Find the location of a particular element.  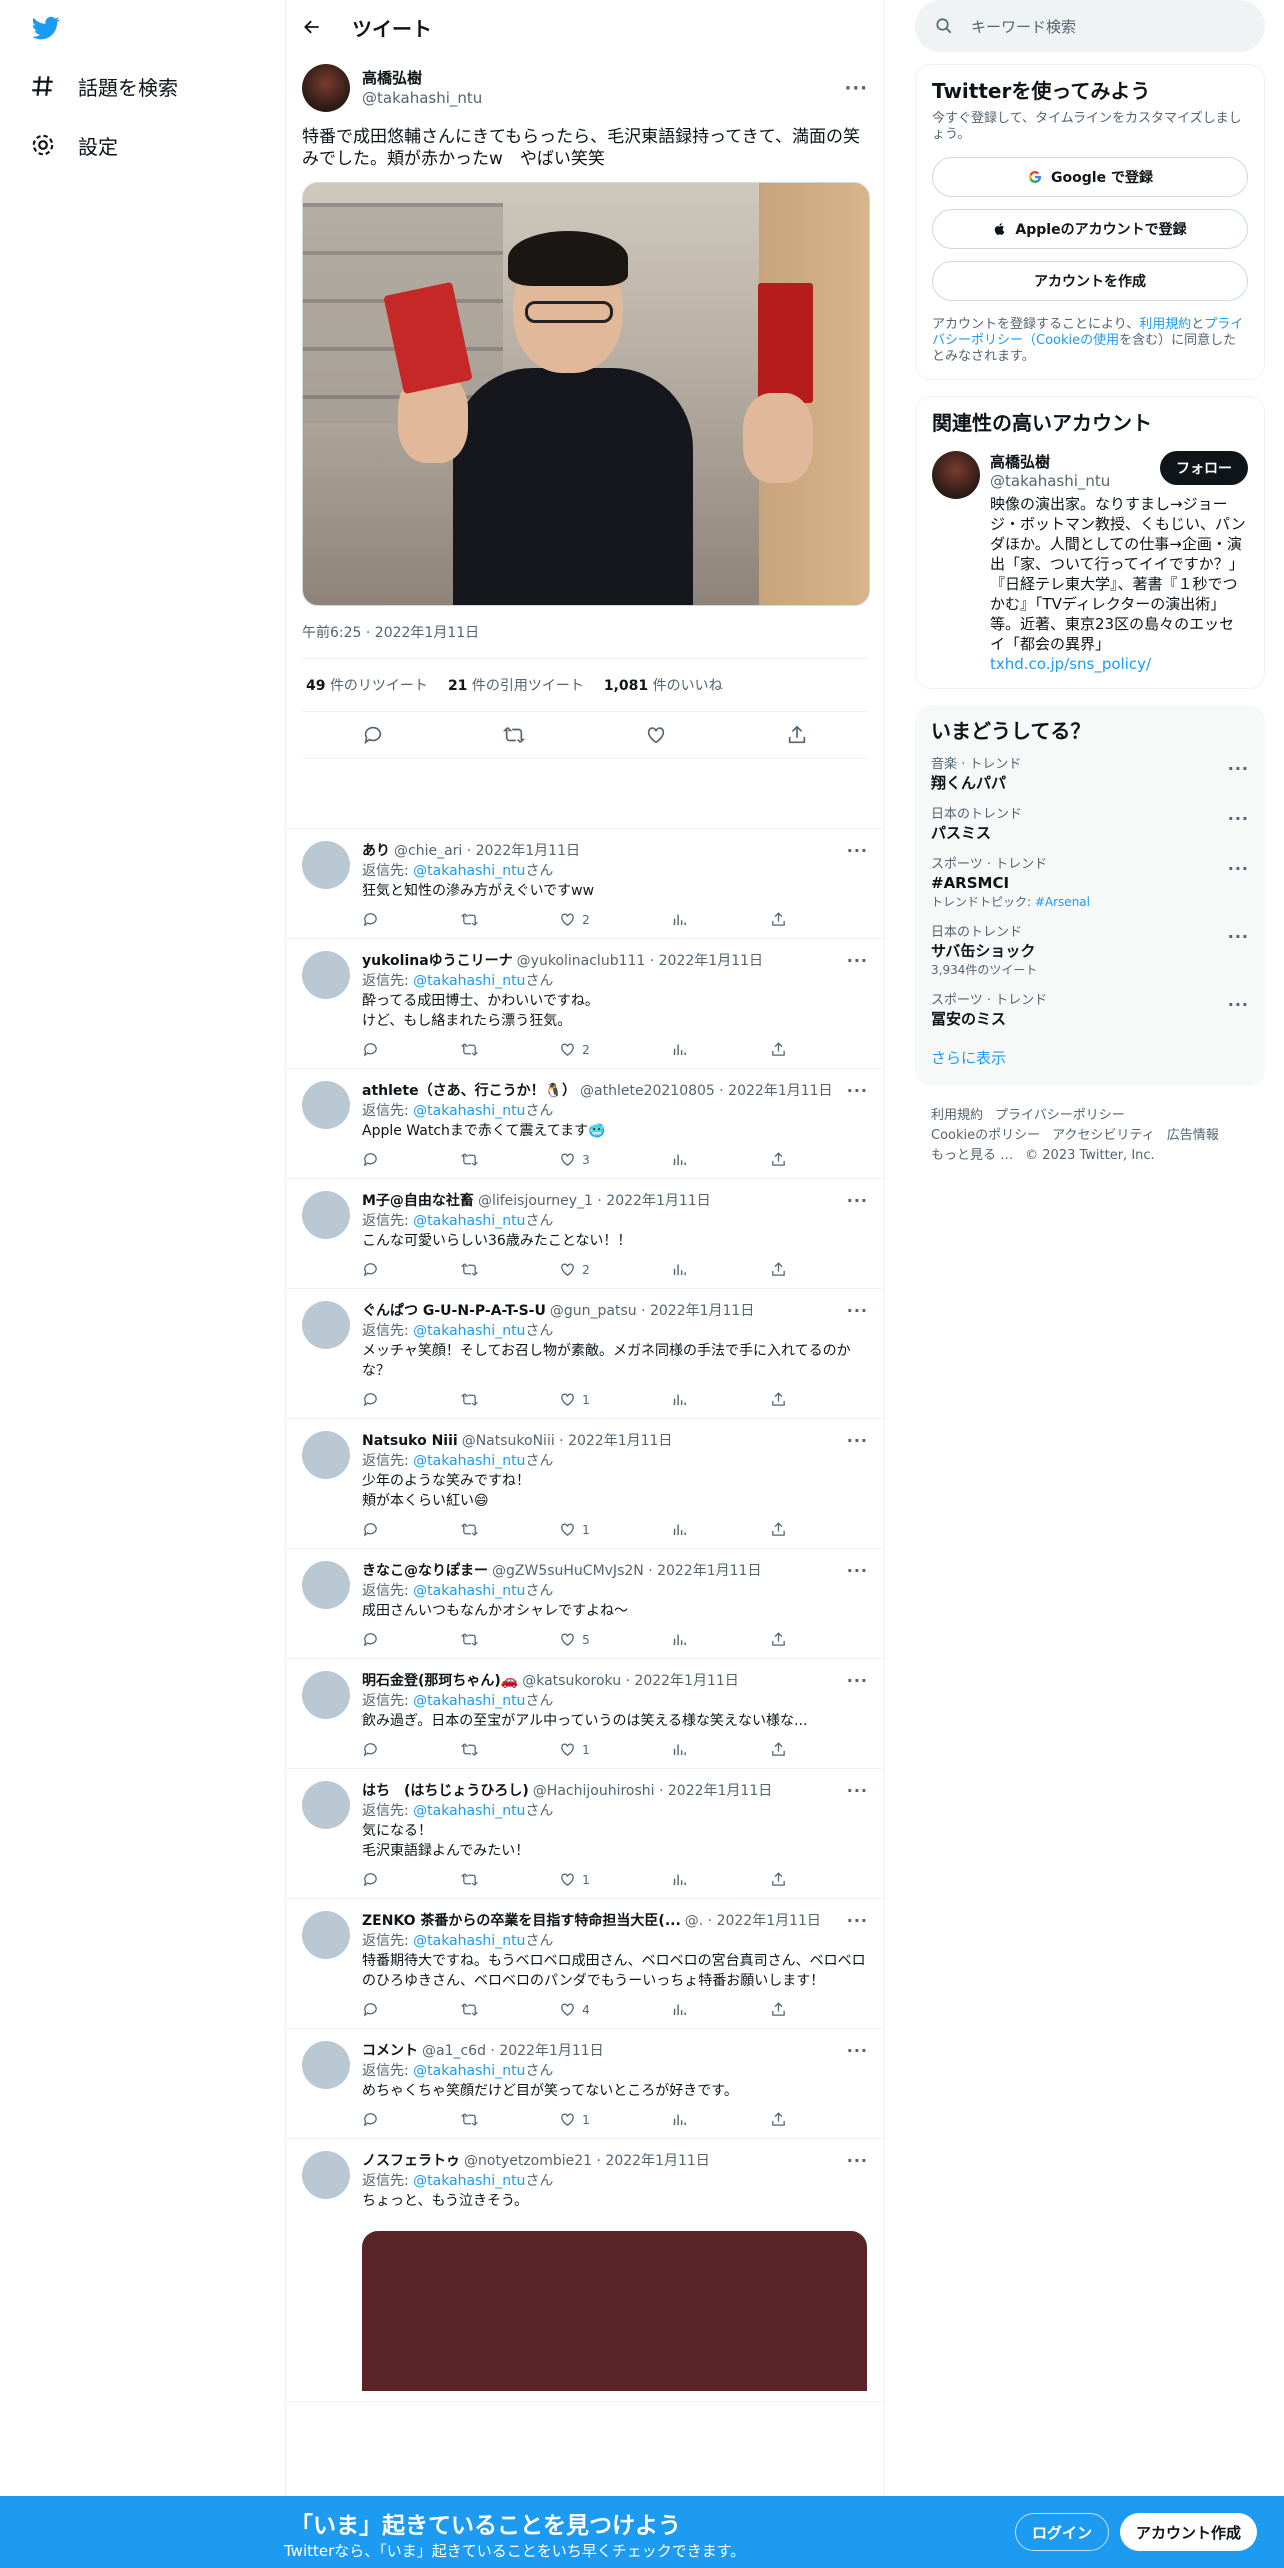

footer-link: Cookieのポリシー is located at coordinates (985, 1135).